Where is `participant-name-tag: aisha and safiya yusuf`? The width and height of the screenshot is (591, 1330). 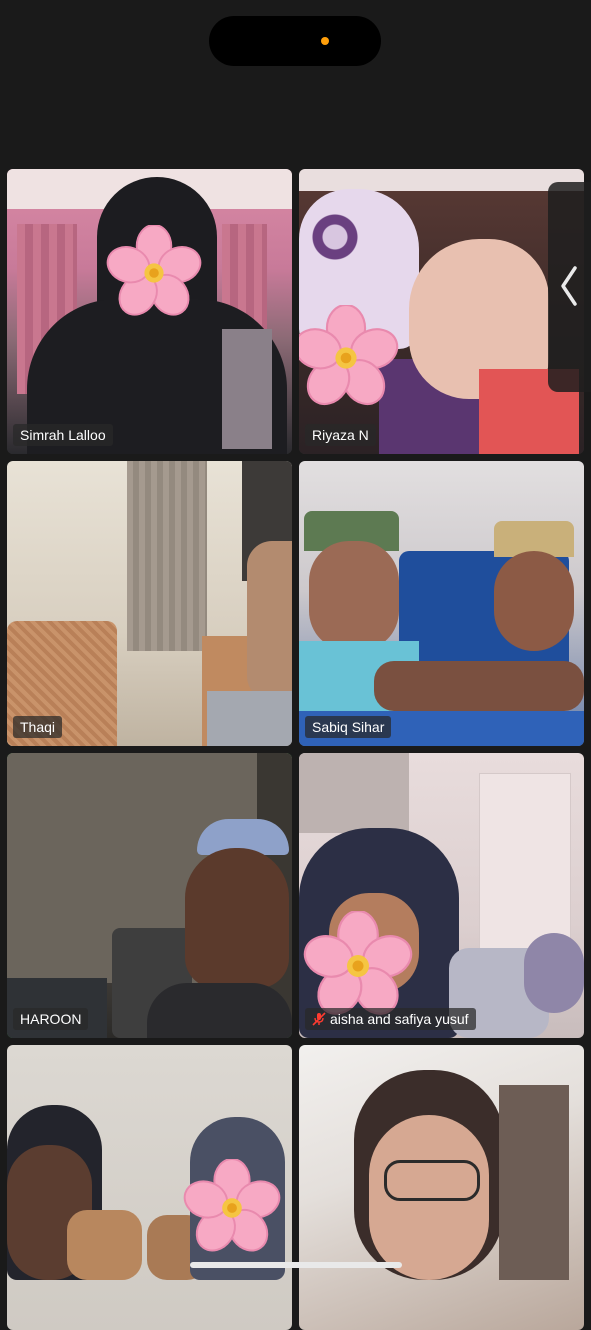 participant-name-tag: aisha and safiya yusuf is located at coordinates (390, 1019).